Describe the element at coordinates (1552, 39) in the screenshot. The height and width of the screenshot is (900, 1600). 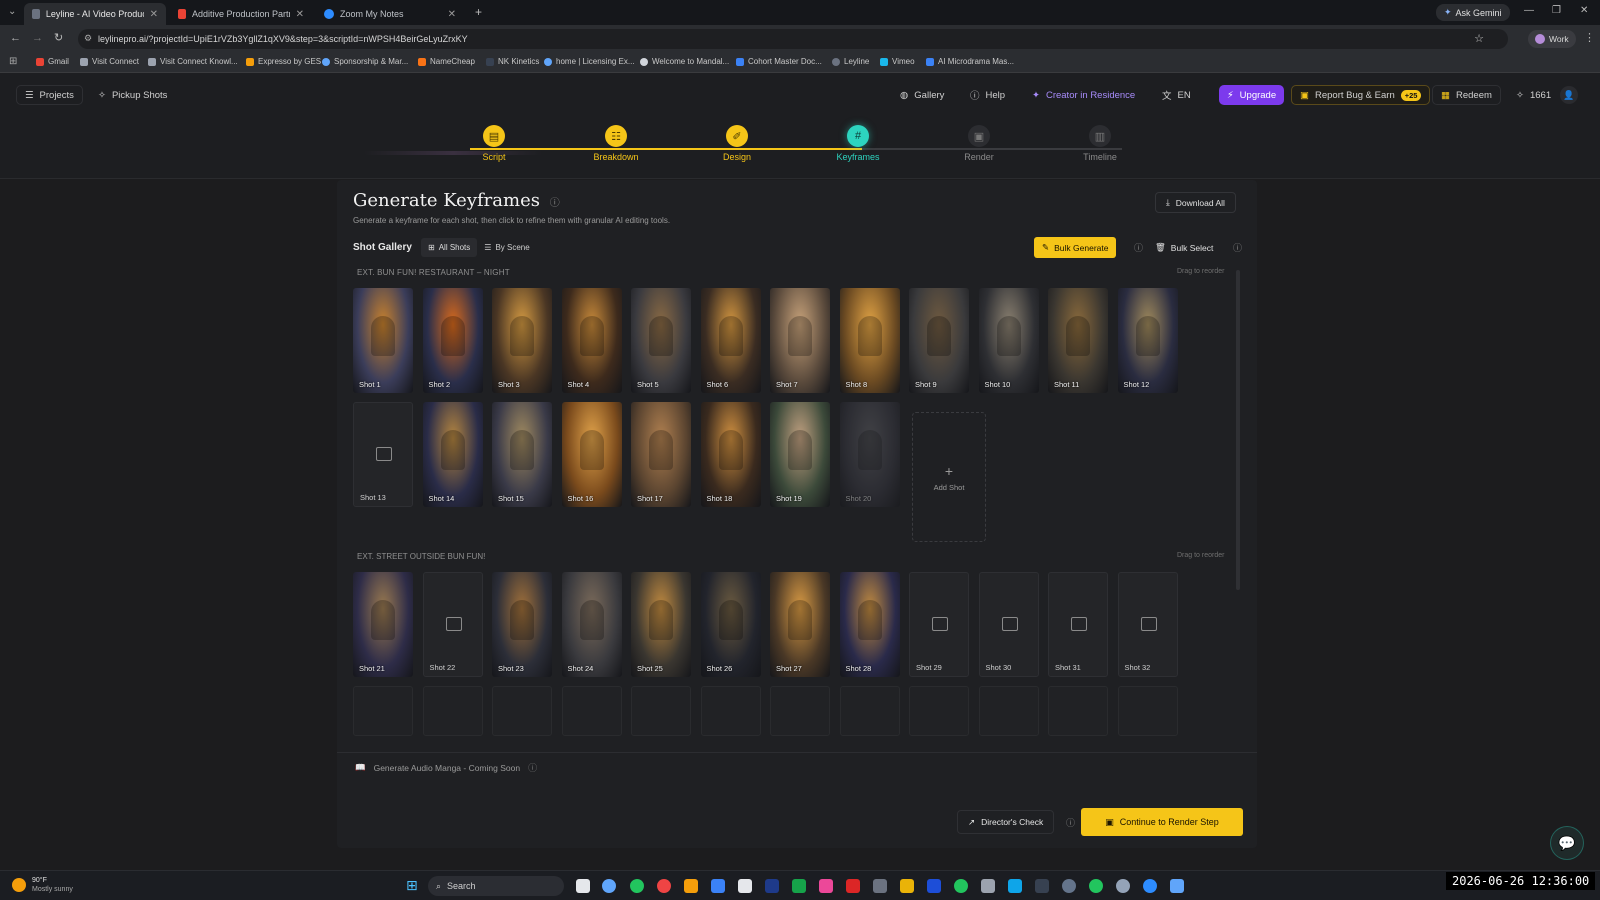
I see `profile-chip: Work` at that location.